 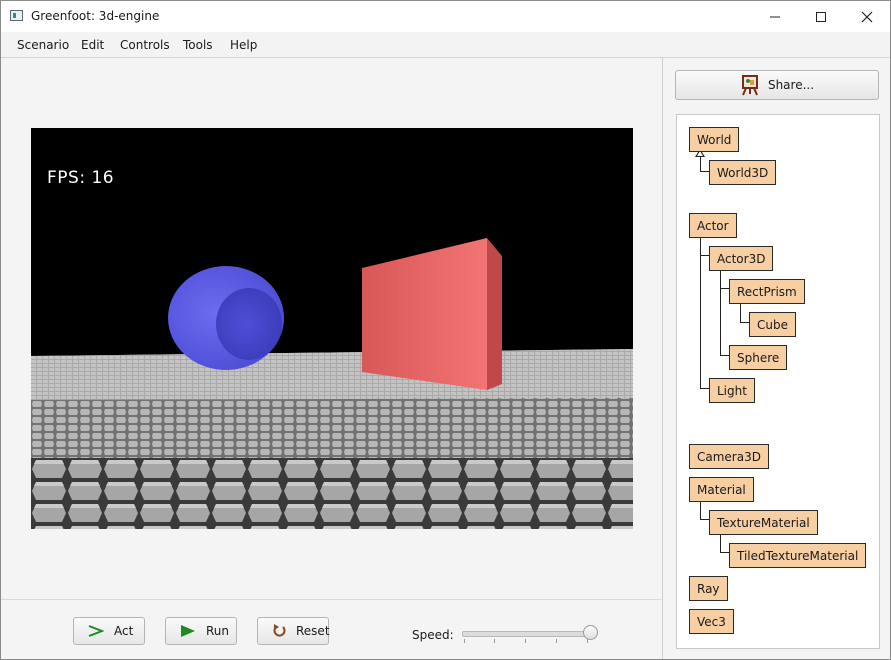 What do you see at coordinates (95, 16) in the screenshot?
I see `window-title: Greenfoot: 3d-engine` at bounding box center [95, 16].